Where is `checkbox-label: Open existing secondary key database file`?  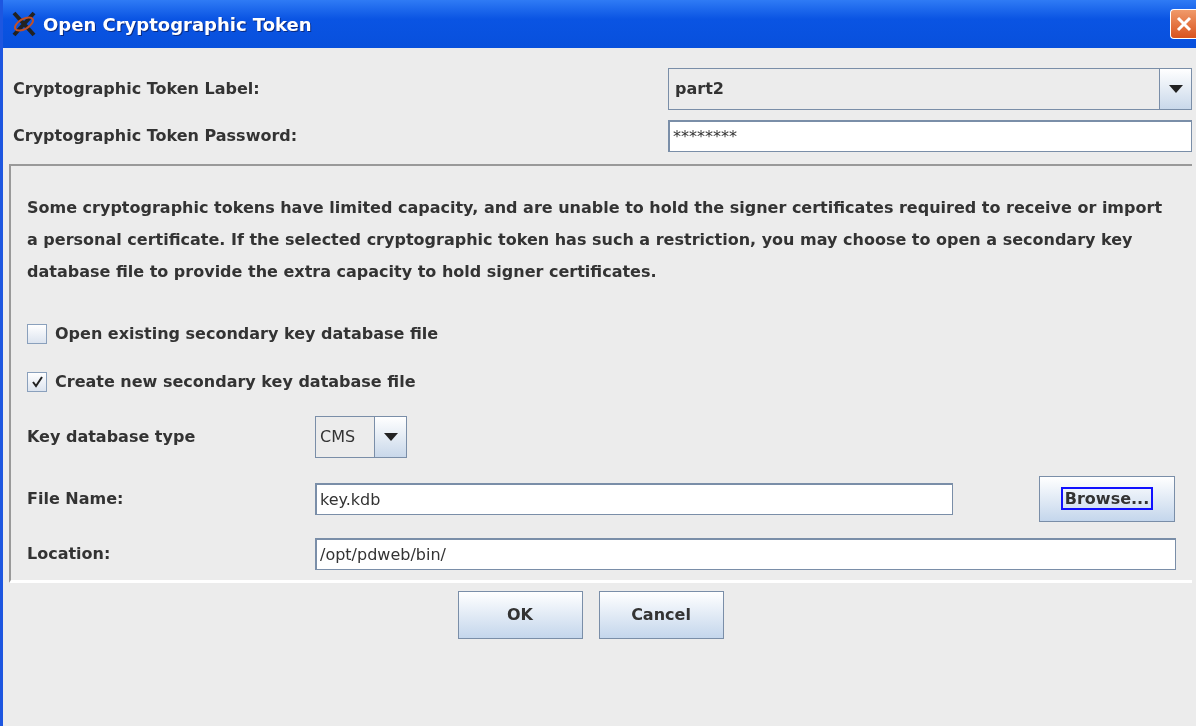 checkbox-label: Open existing secondary key database file is located at coordinates (247, 334).